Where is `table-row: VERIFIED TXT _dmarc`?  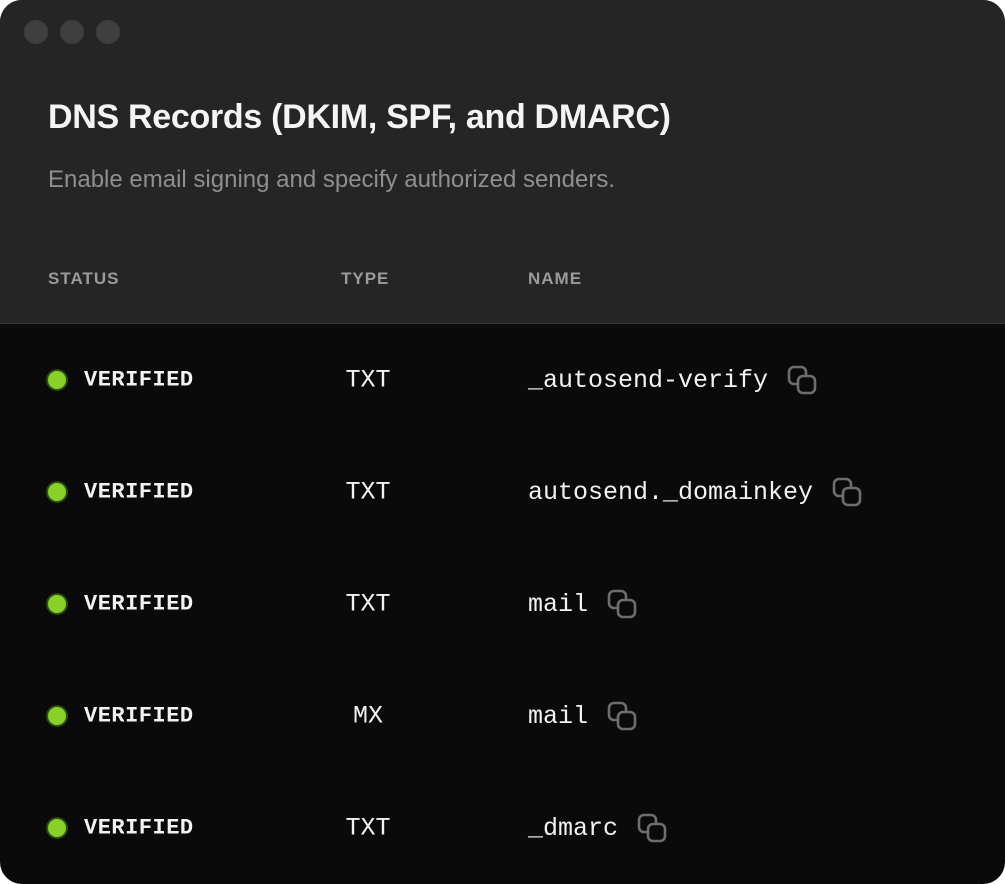
table-row: VERIFIED TXT _dmarc is located at coordinates (502, 828).